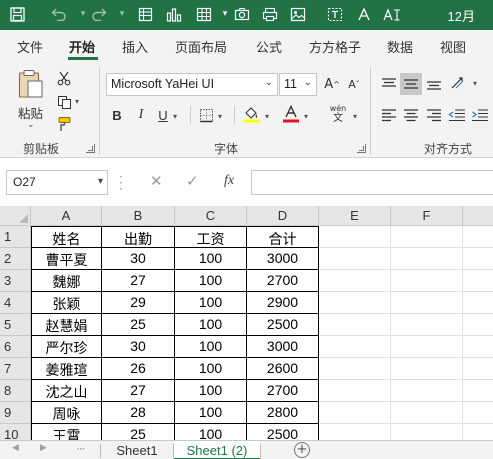 Image resolution: width=493 pixels, height=459 pixels. What do you see at coordinates (354, 84) in the screenshot?
I see `decrease-font-size-icon: Aˇ` at bounding box center [354, 84].